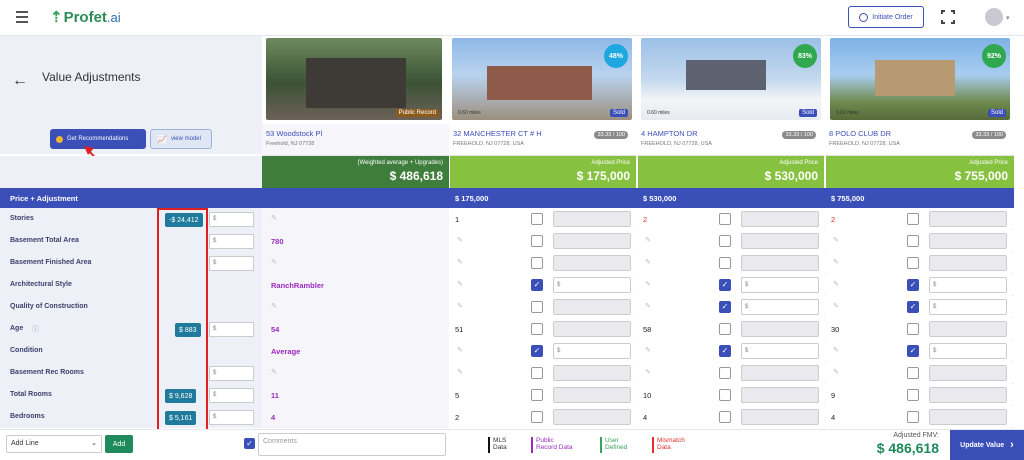 The width and height of the screenshot is (1024, 460). What do you see at coordinates (948, 17) in the screenshot?
I see `fullscreen-icon` at bounding box center [948, 17].